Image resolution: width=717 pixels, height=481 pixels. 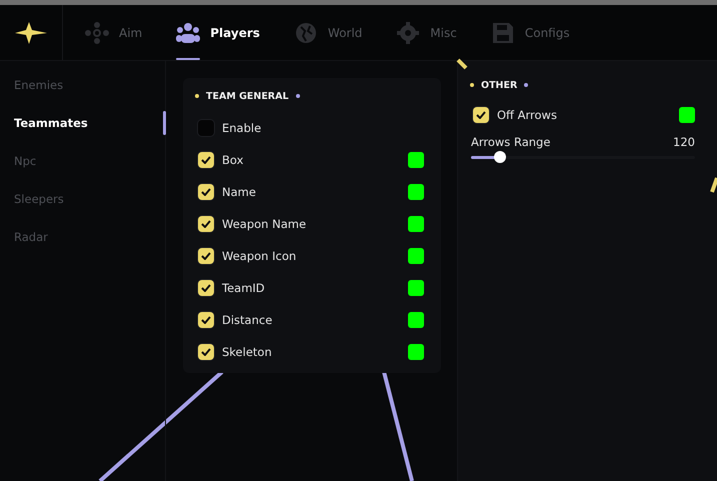 I want to click on slider-handle, so click(x=500, y=157).